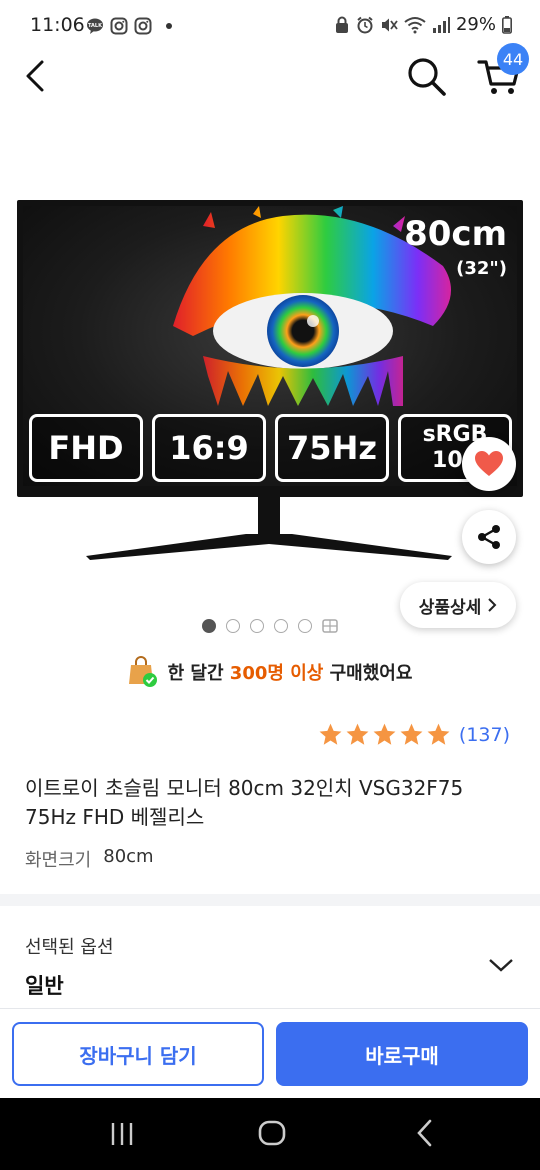 The width and height of the screenshot is (540, 1170). I want to click on chevron-right-icon, so click(492, 605).